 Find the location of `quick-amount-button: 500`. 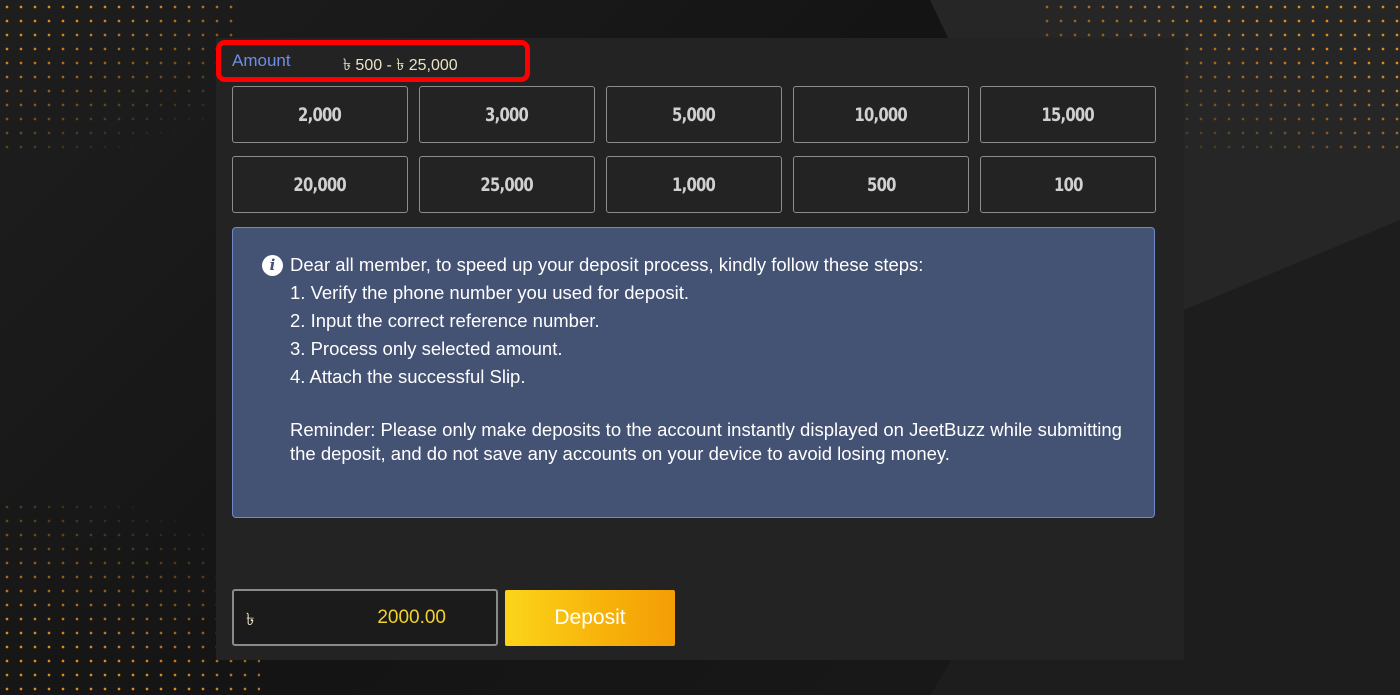

quick-amount-button: 500 is located at coordinates (881, 184).